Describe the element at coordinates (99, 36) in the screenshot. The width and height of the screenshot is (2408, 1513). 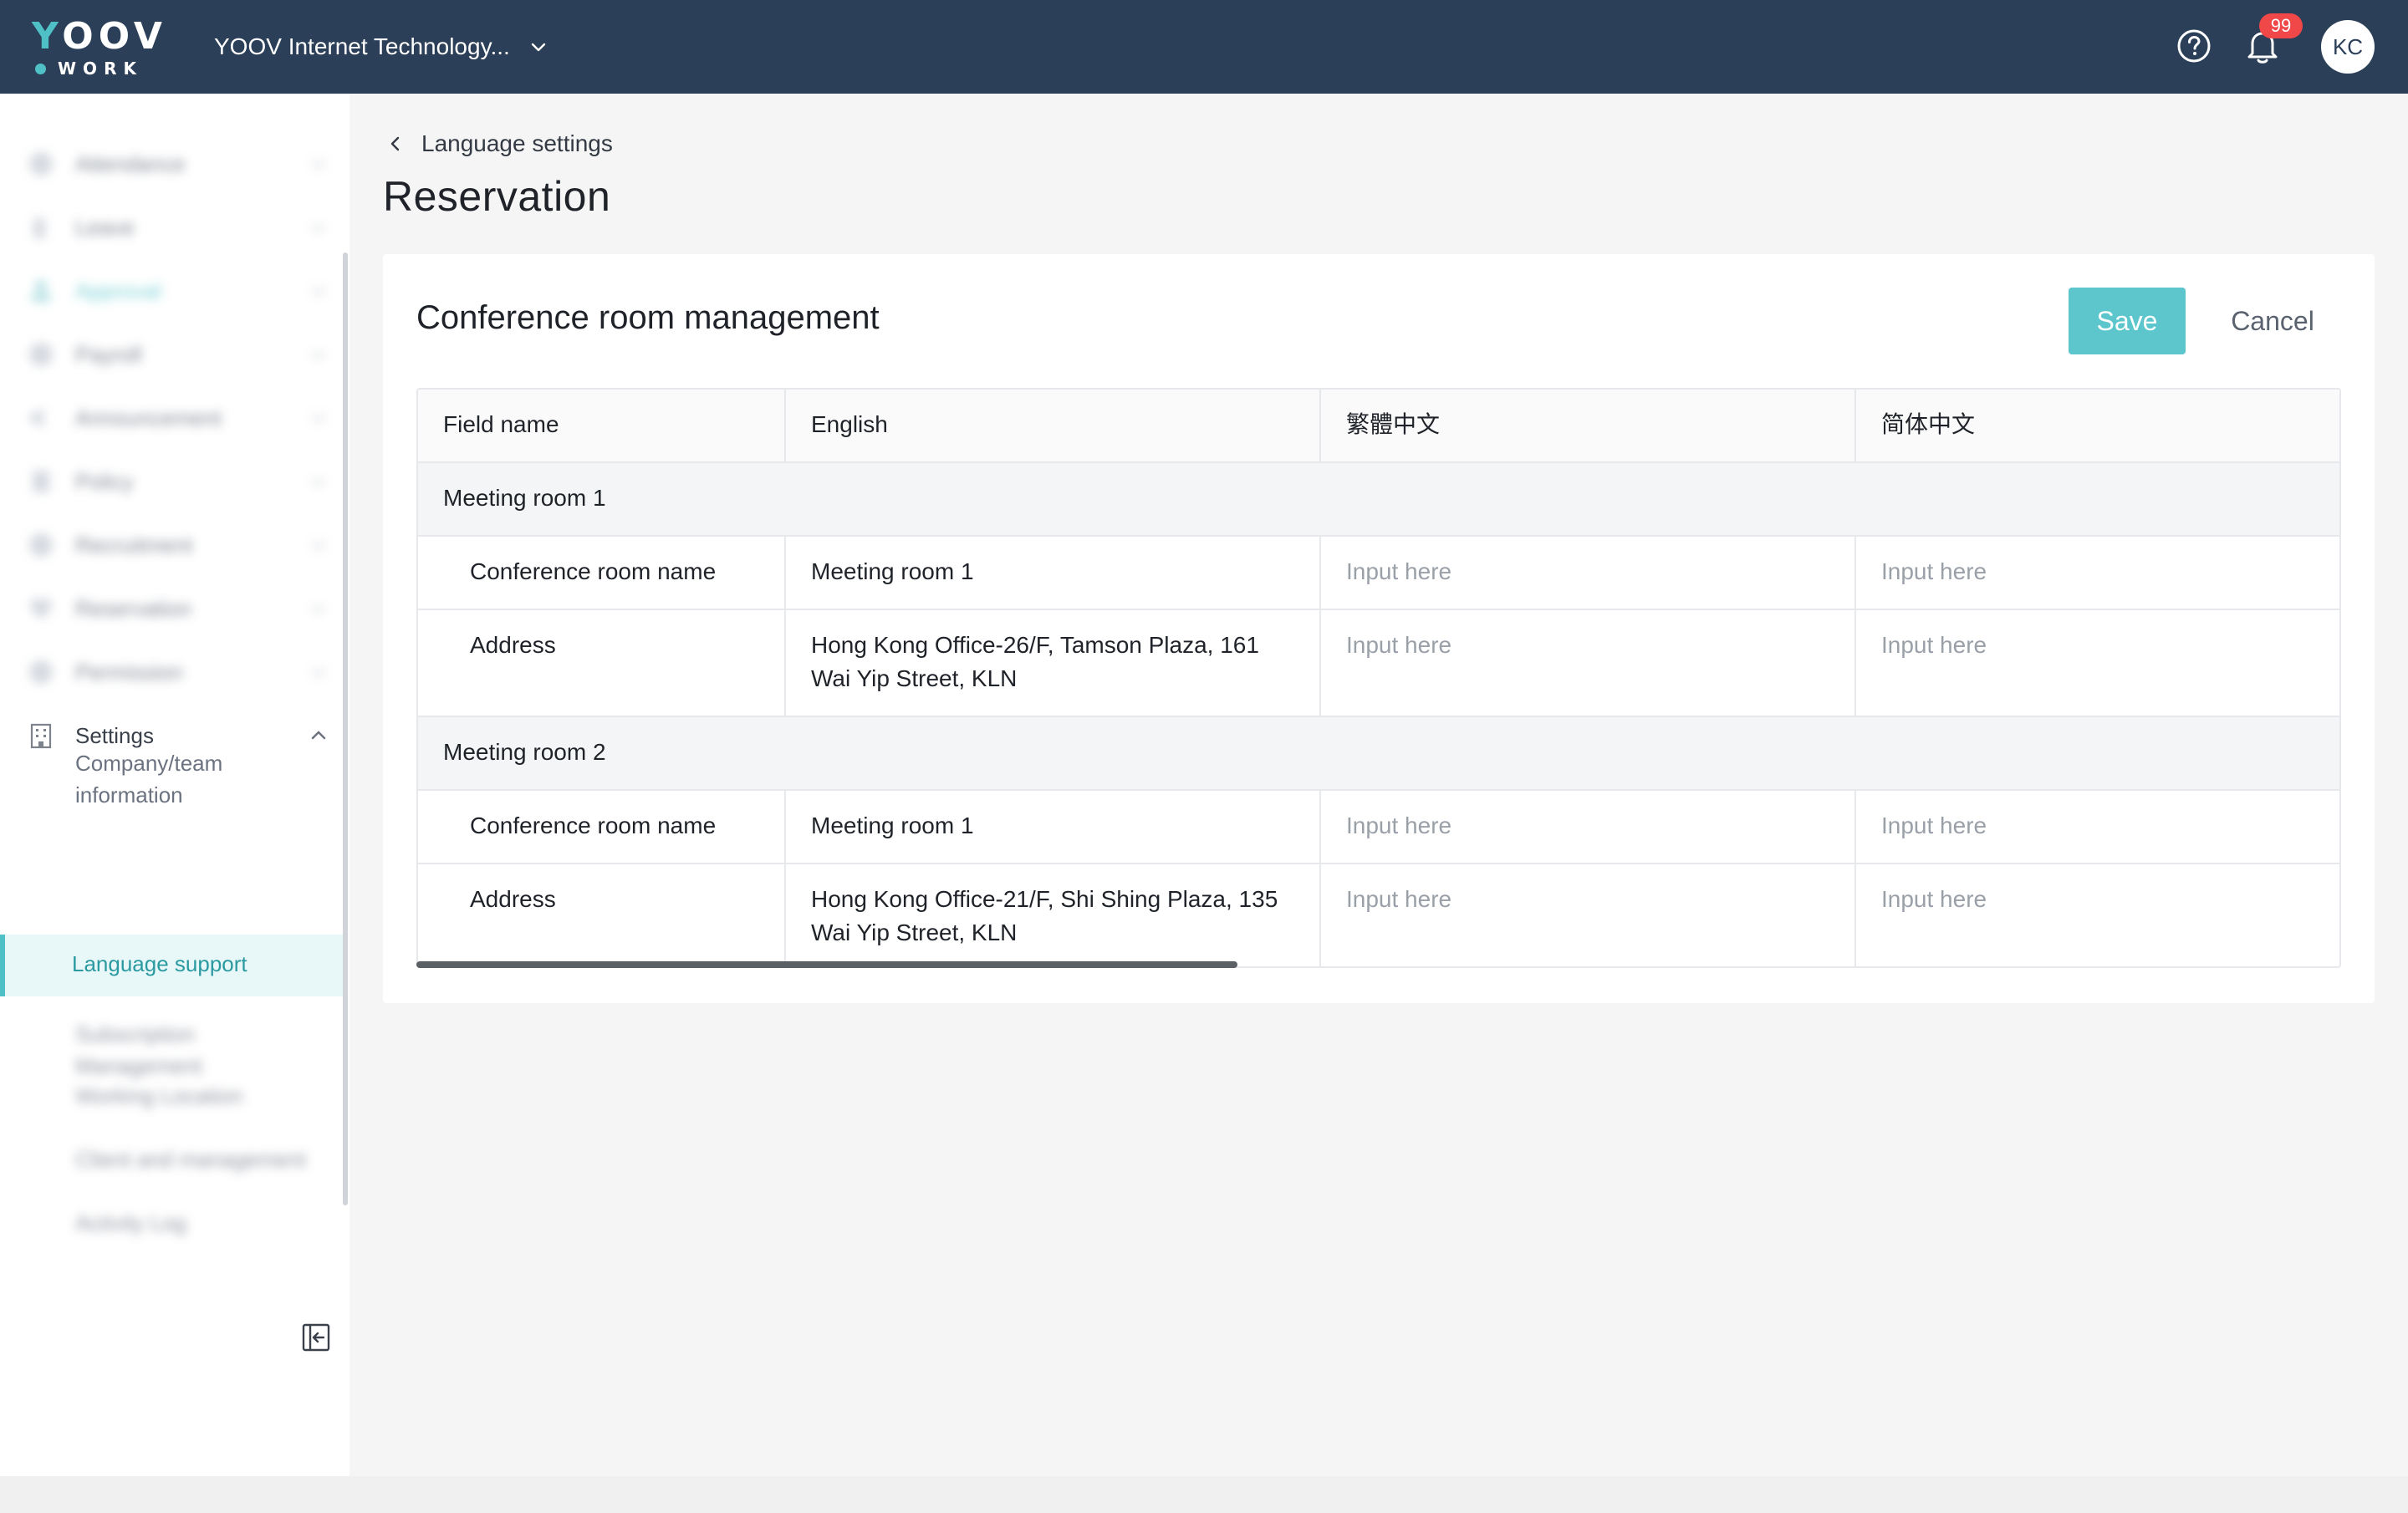
I see `logo-wordmark: YOOV` at that location.